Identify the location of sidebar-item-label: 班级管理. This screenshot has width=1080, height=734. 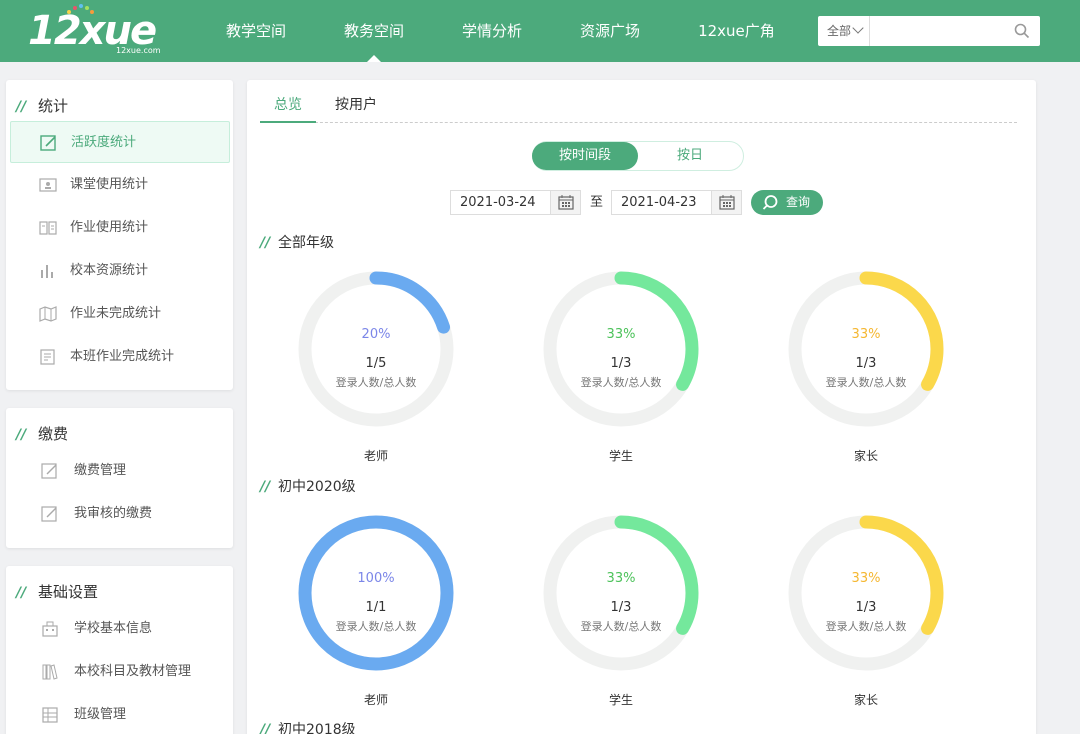
(100, 714).